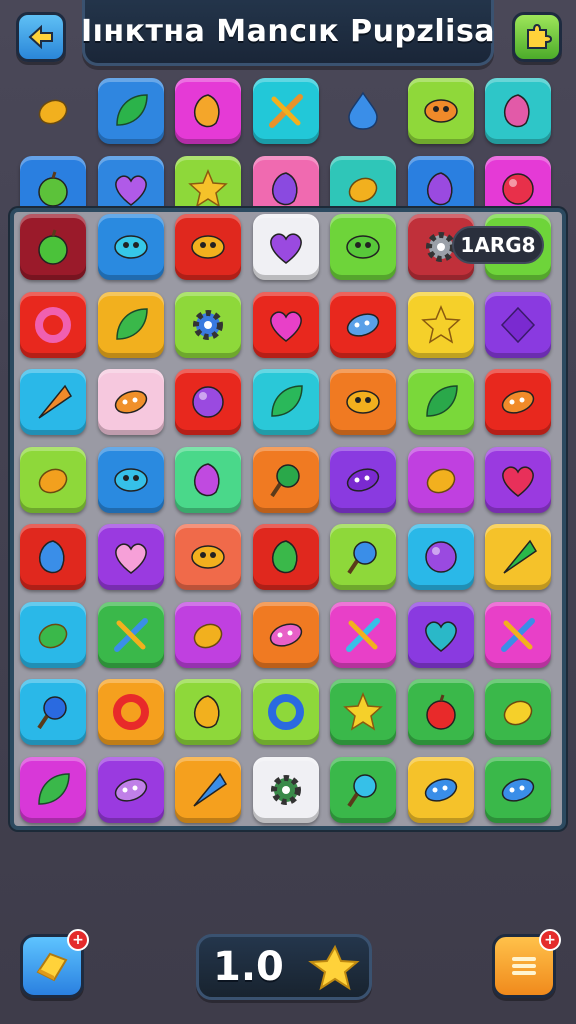  I want to click on plum-icon, so click(208, 402).